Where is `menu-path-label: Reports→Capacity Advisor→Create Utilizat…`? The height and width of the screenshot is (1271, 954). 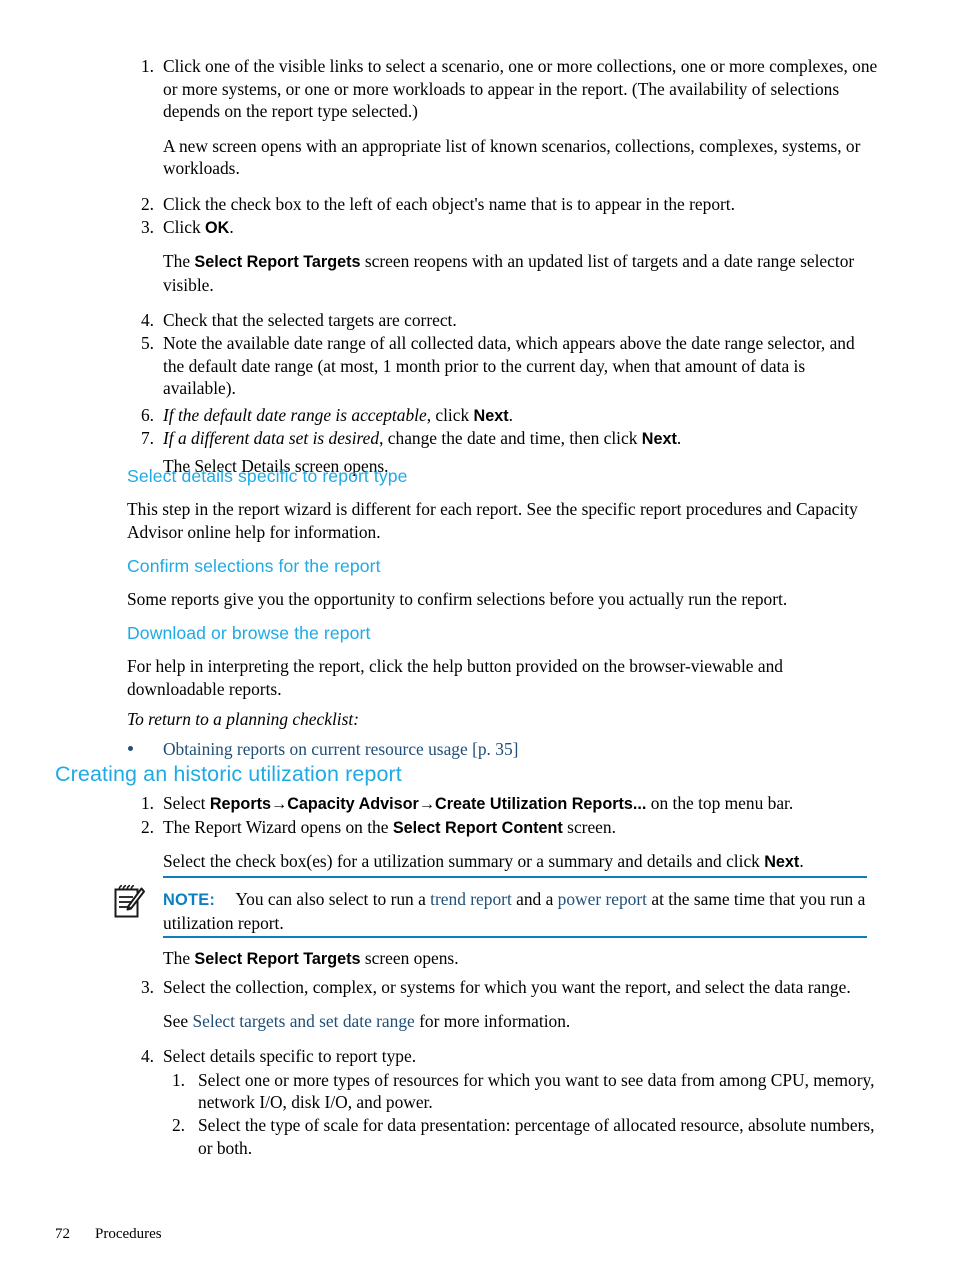
menu-path-label: Reports→Capacity Advisor→Create Utilizat… is located at coordinates (428, 804).